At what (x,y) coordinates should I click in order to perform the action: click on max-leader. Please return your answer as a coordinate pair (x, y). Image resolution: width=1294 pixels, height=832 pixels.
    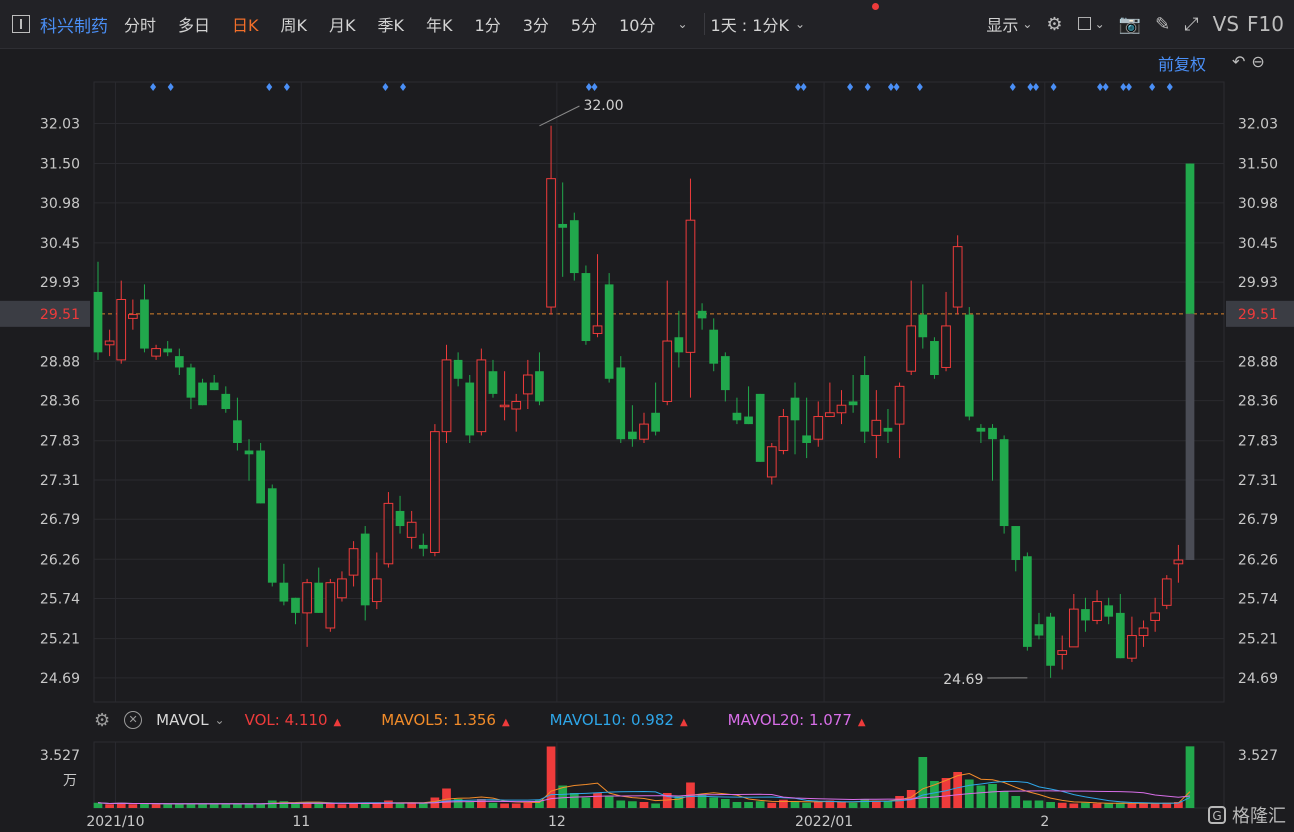
    Looking at the image, I should click on (559, 116).